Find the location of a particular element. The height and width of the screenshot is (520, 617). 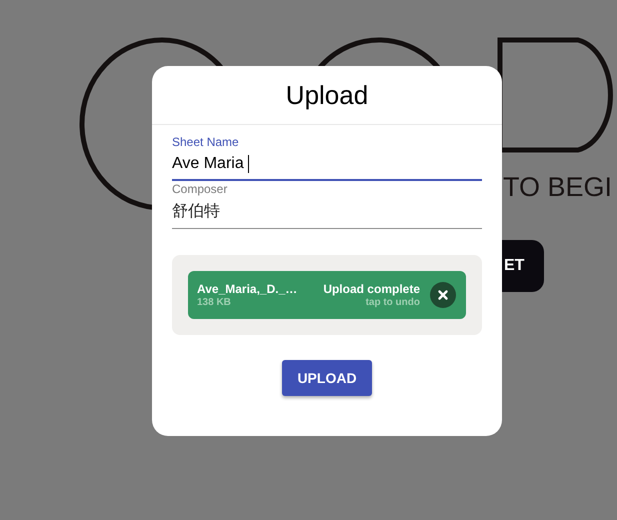

field-label: Sheet Name is located at coordinates (206, 142).